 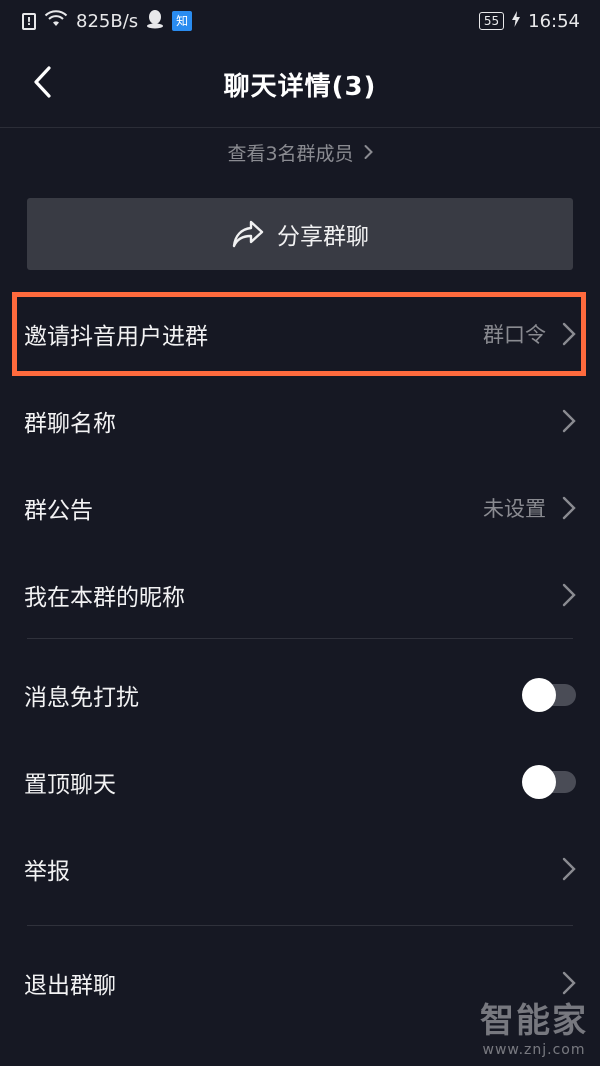 I want to click on report-row: 举报, so click(x=300, y=869).